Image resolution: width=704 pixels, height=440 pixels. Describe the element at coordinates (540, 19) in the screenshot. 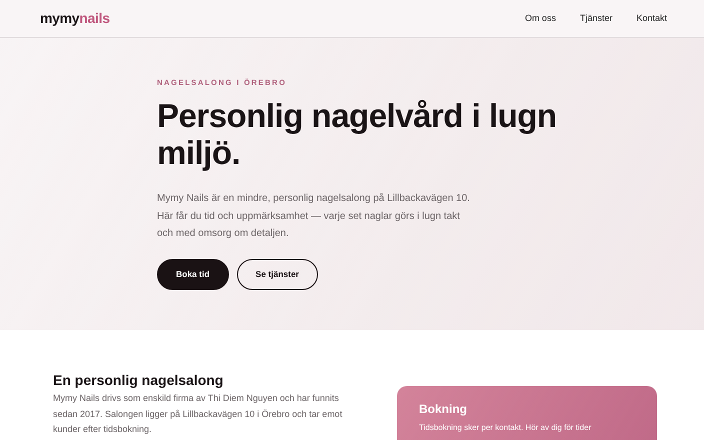

I see `nav-link: Om oss` at that location.